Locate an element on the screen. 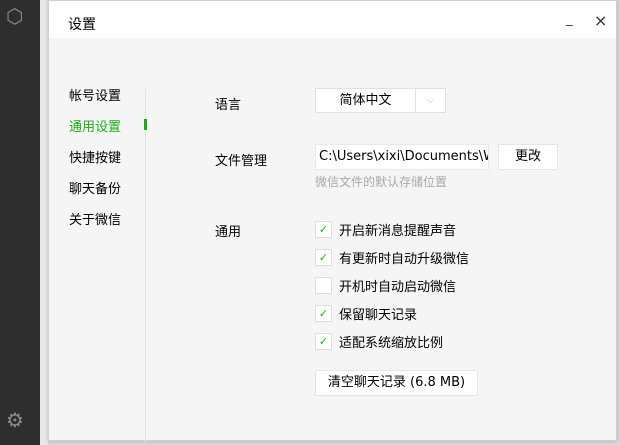 Image resolution: width=620 pixels, height=445 pixels. checkbox-new-message-sound: ✓ 开启新消息提醒声音 is located at coordinates (385, 229).